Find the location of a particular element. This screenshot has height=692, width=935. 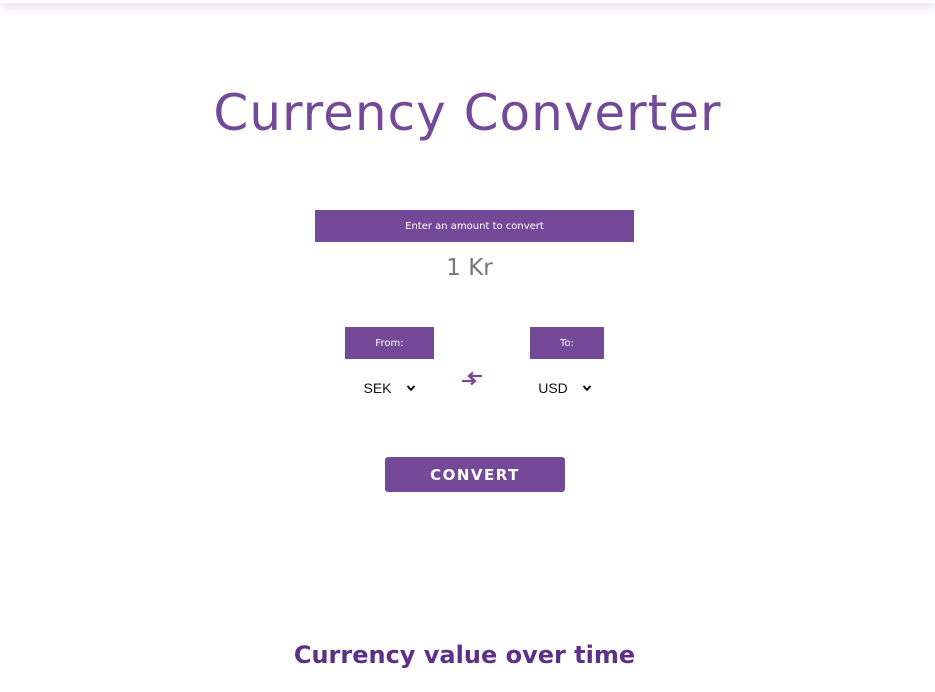

top-bar is located at coordinates (467, 1).